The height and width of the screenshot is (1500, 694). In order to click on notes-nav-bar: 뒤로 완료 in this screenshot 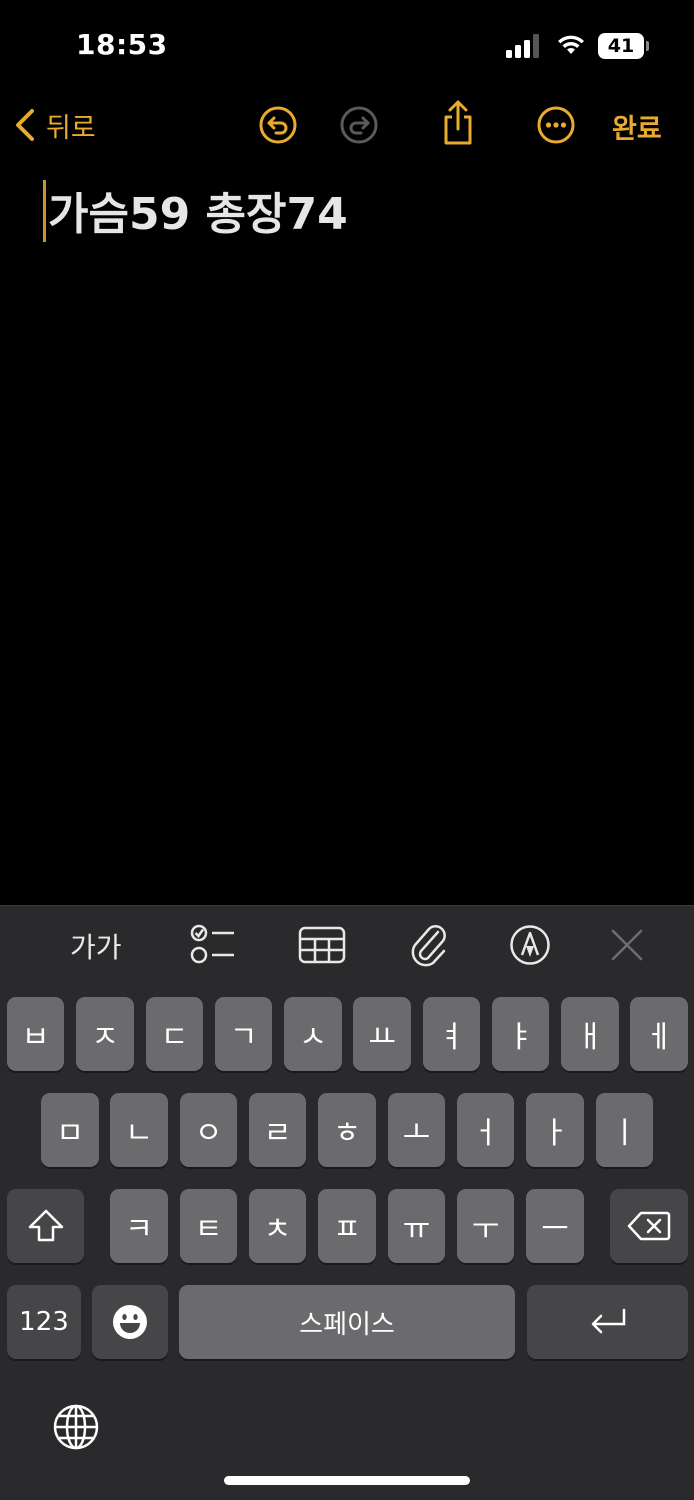, I will do `click(347, 125)`.